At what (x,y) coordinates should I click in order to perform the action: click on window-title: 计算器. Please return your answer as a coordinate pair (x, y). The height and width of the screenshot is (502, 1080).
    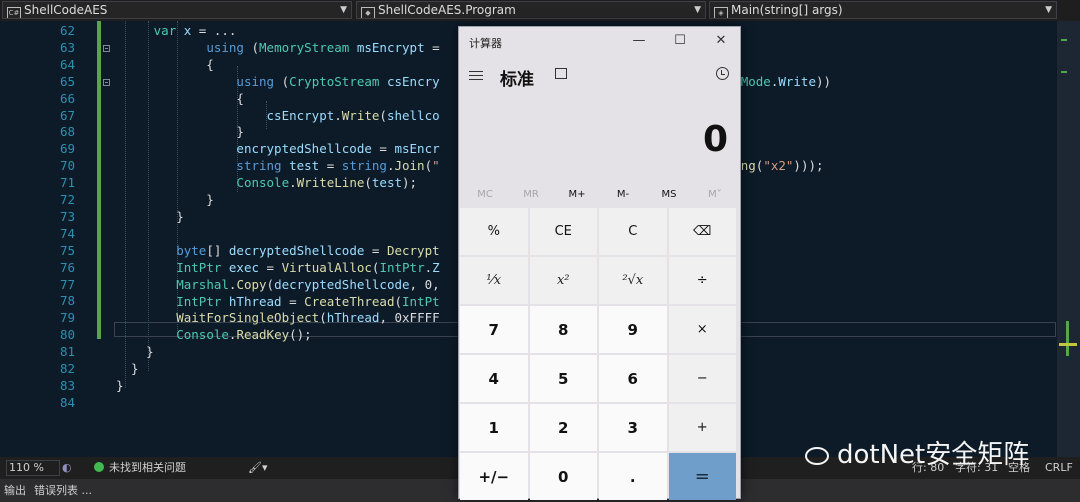
    Looking at the image, I should click on (485, 43).